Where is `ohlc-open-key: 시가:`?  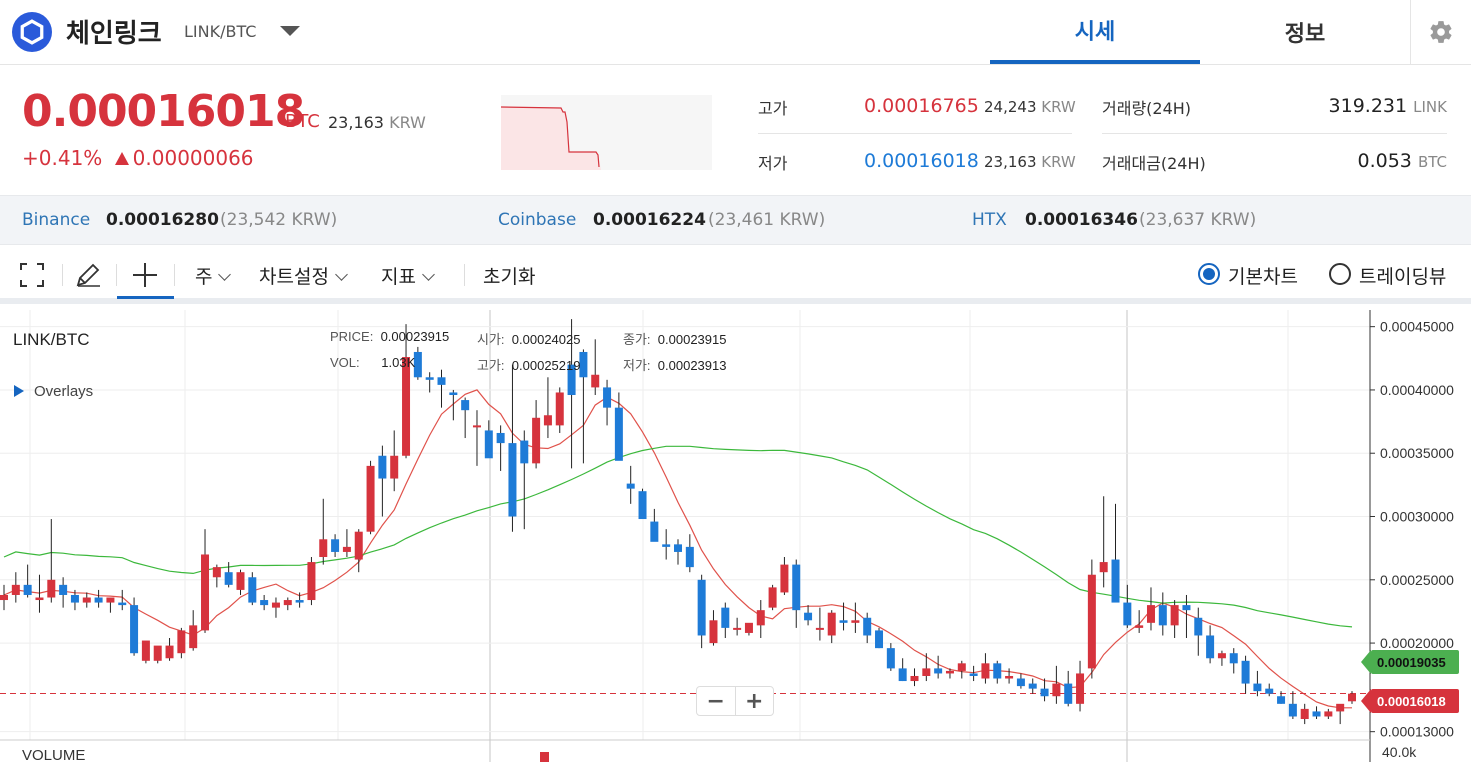
ohlc-open-key: 시가: is located at coordinates (491, 339).